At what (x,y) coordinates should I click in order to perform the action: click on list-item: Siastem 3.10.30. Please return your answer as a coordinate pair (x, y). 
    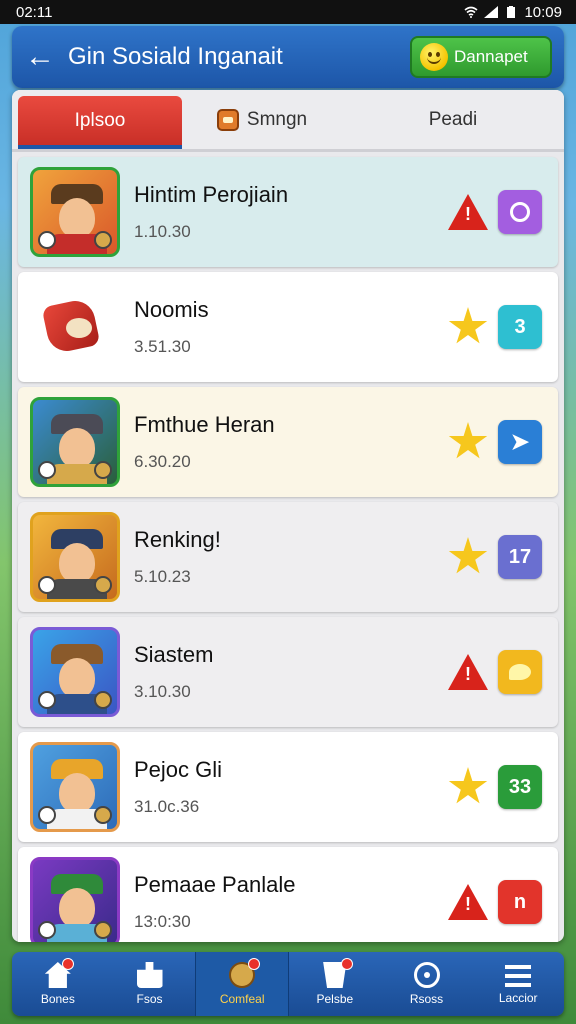
    Looking at the image, I should click on (288, 672).